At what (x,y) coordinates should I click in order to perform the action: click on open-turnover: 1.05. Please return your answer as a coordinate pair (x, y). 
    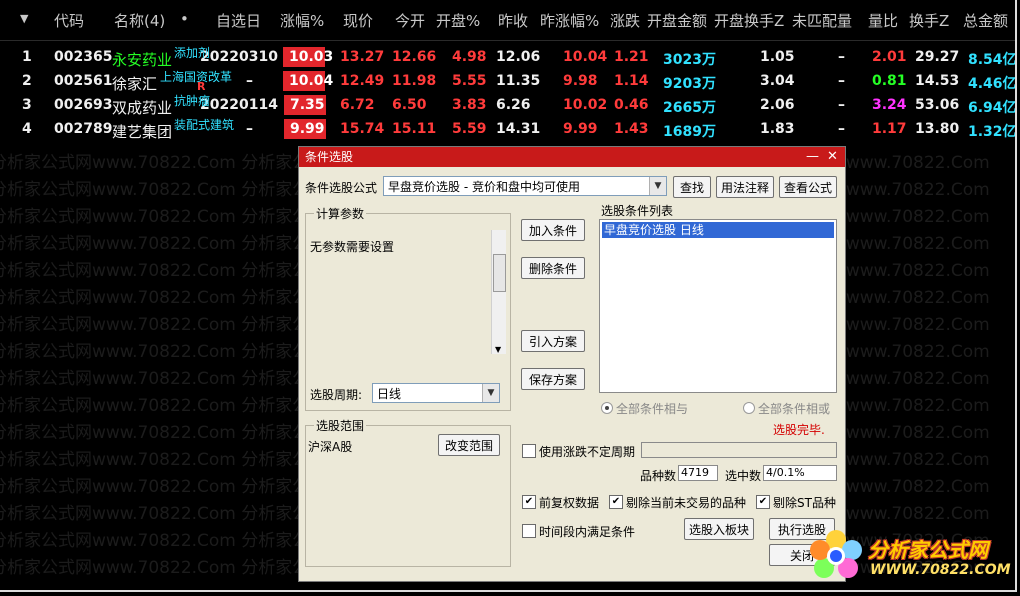
    Looking at the image, I should click on (777, 57).